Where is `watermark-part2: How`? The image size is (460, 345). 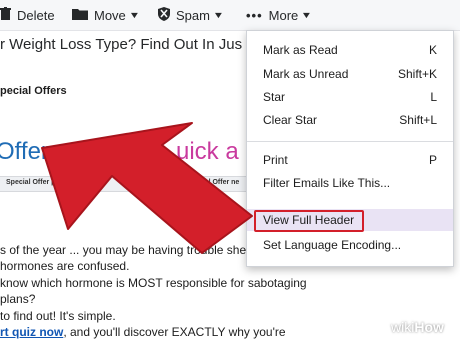 watermark-part2: How is located at coordinates (429, 327).